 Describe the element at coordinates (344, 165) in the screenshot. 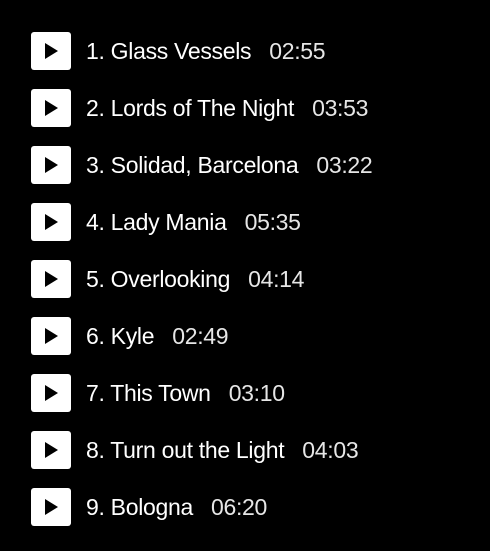

I see `track-duration: 03:22` at that location.